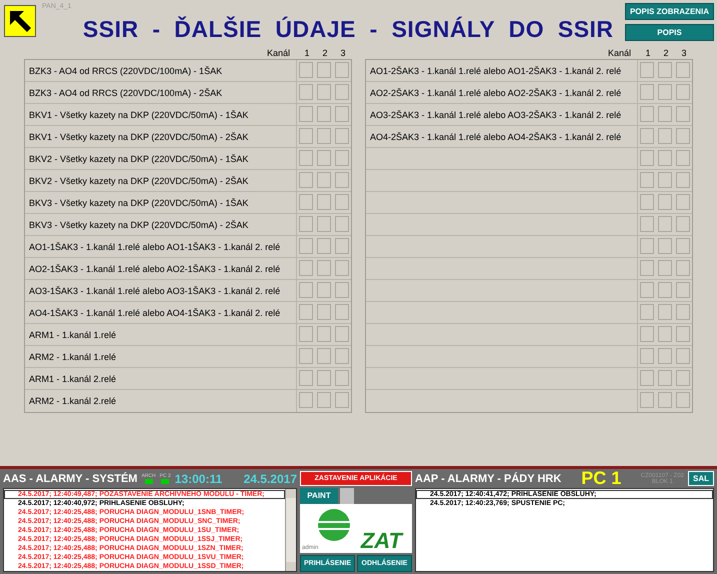 This screenshot has height=574, width=717. I want to click on signal-label: BKV1 - Všetky kazety na DKP (220VDC/50mA) - 2ŠAK, so click(161, 136).